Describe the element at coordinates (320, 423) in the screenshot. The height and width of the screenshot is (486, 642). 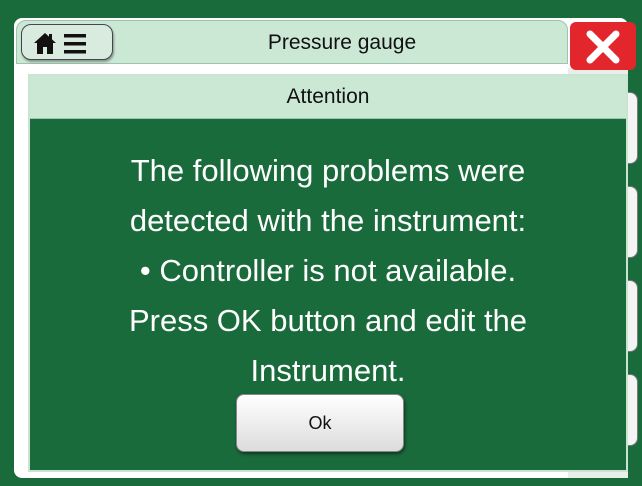
I see `ok-button: Ok` at that location.